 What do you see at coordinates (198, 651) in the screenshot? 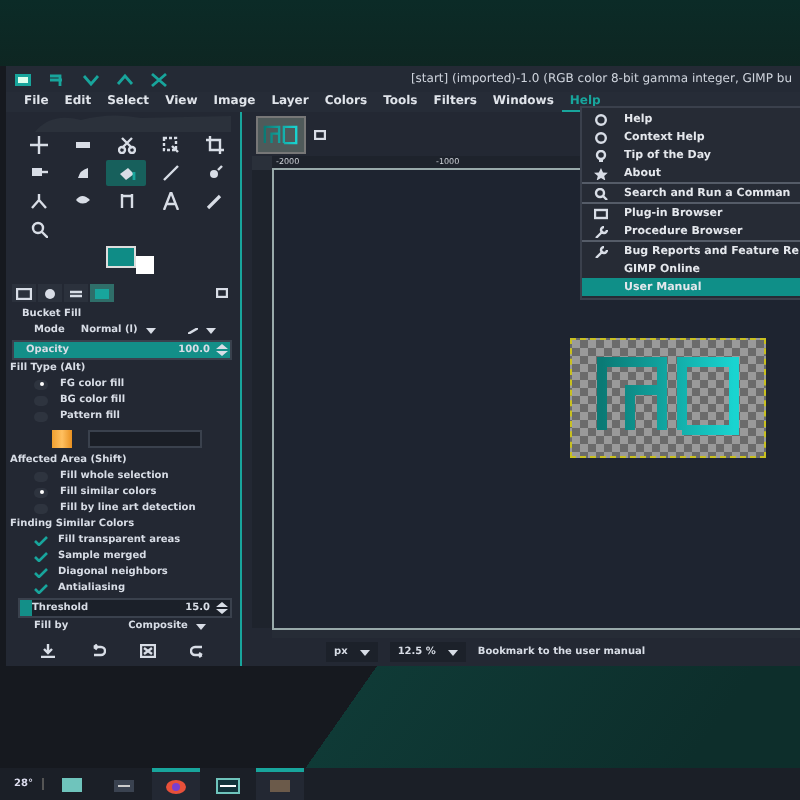
I see `reset-icon` at bounding box center [198, 651].